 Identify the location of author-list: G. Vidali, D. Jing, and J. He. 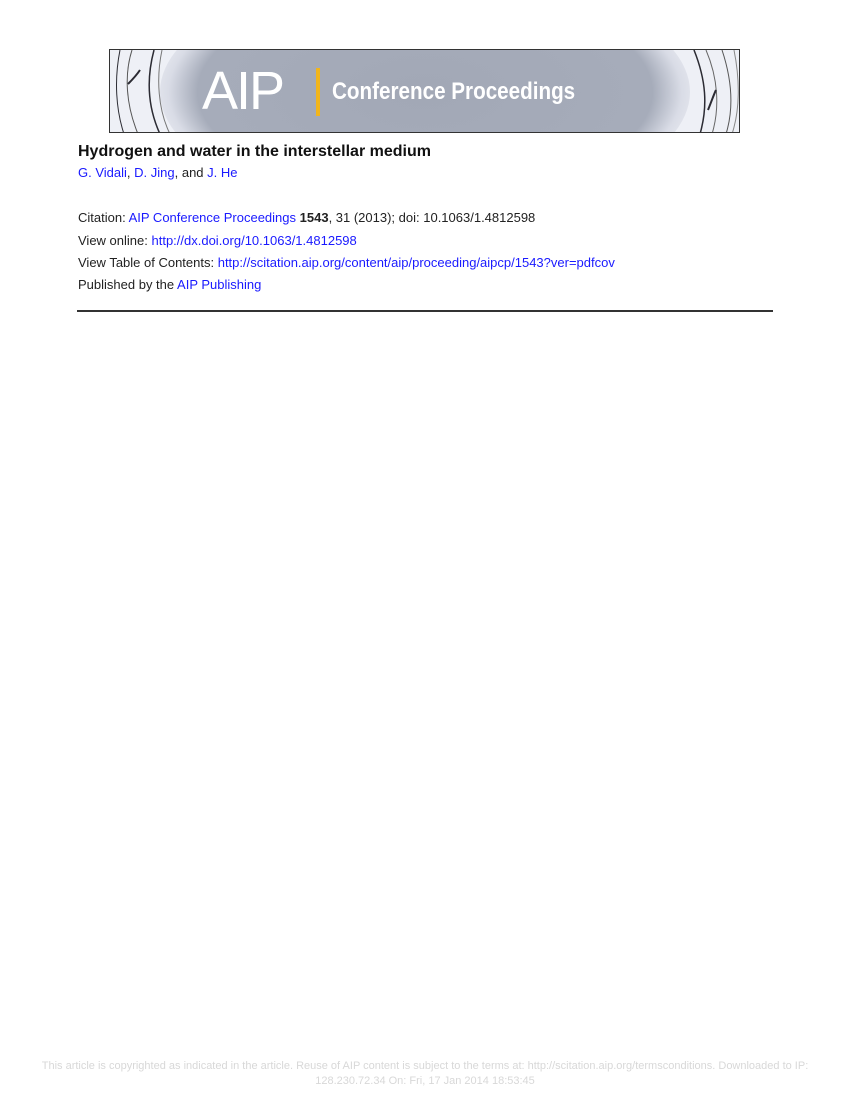
(157, 172).